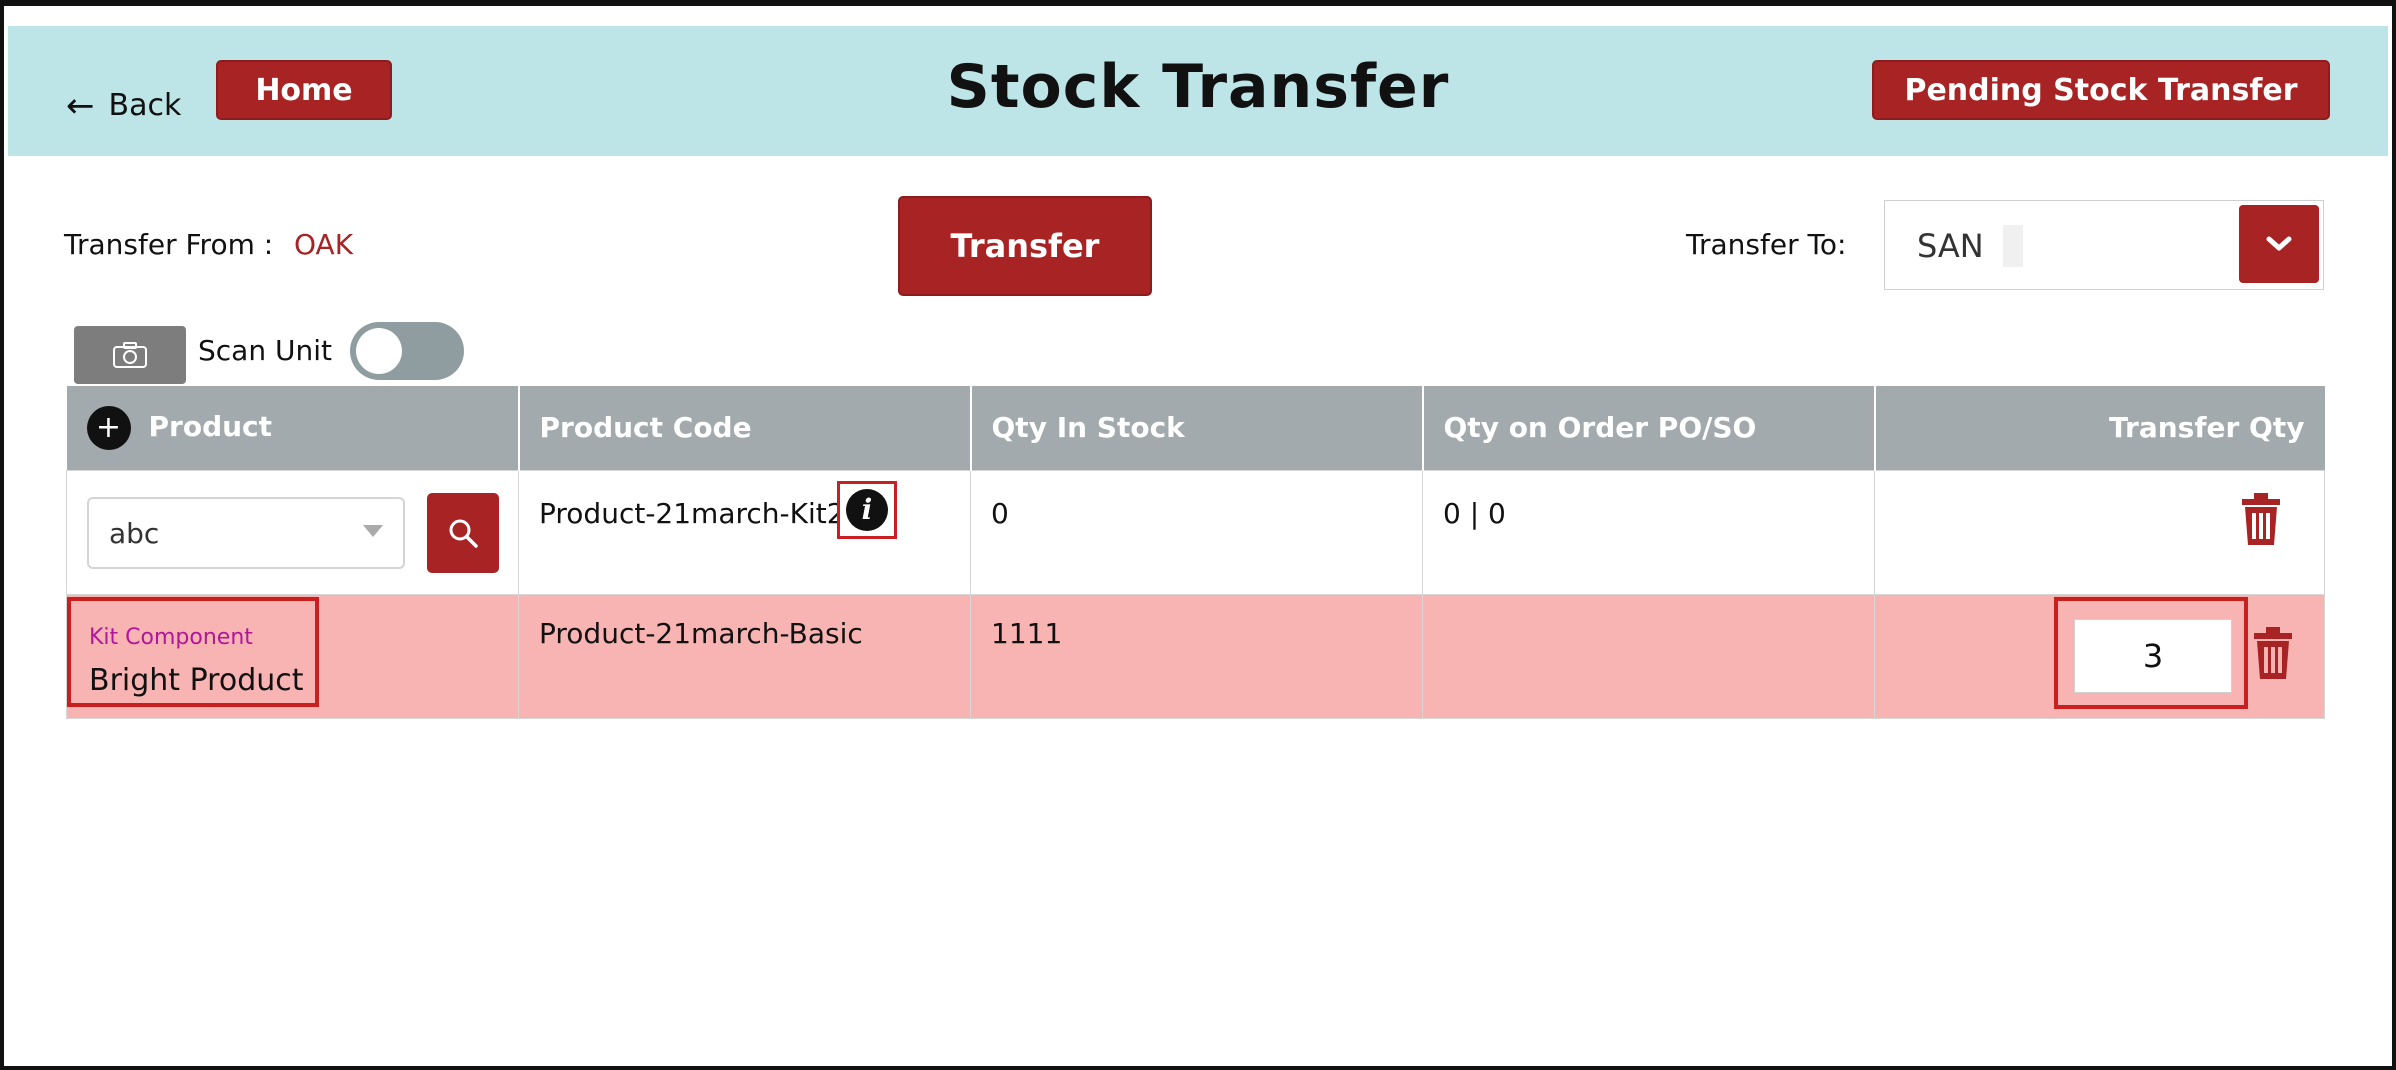 The width and height of the screenshot is (2396, 1070). I want to click on product-code-cell: Product-21march-Kit2 i, so click(744, 532).